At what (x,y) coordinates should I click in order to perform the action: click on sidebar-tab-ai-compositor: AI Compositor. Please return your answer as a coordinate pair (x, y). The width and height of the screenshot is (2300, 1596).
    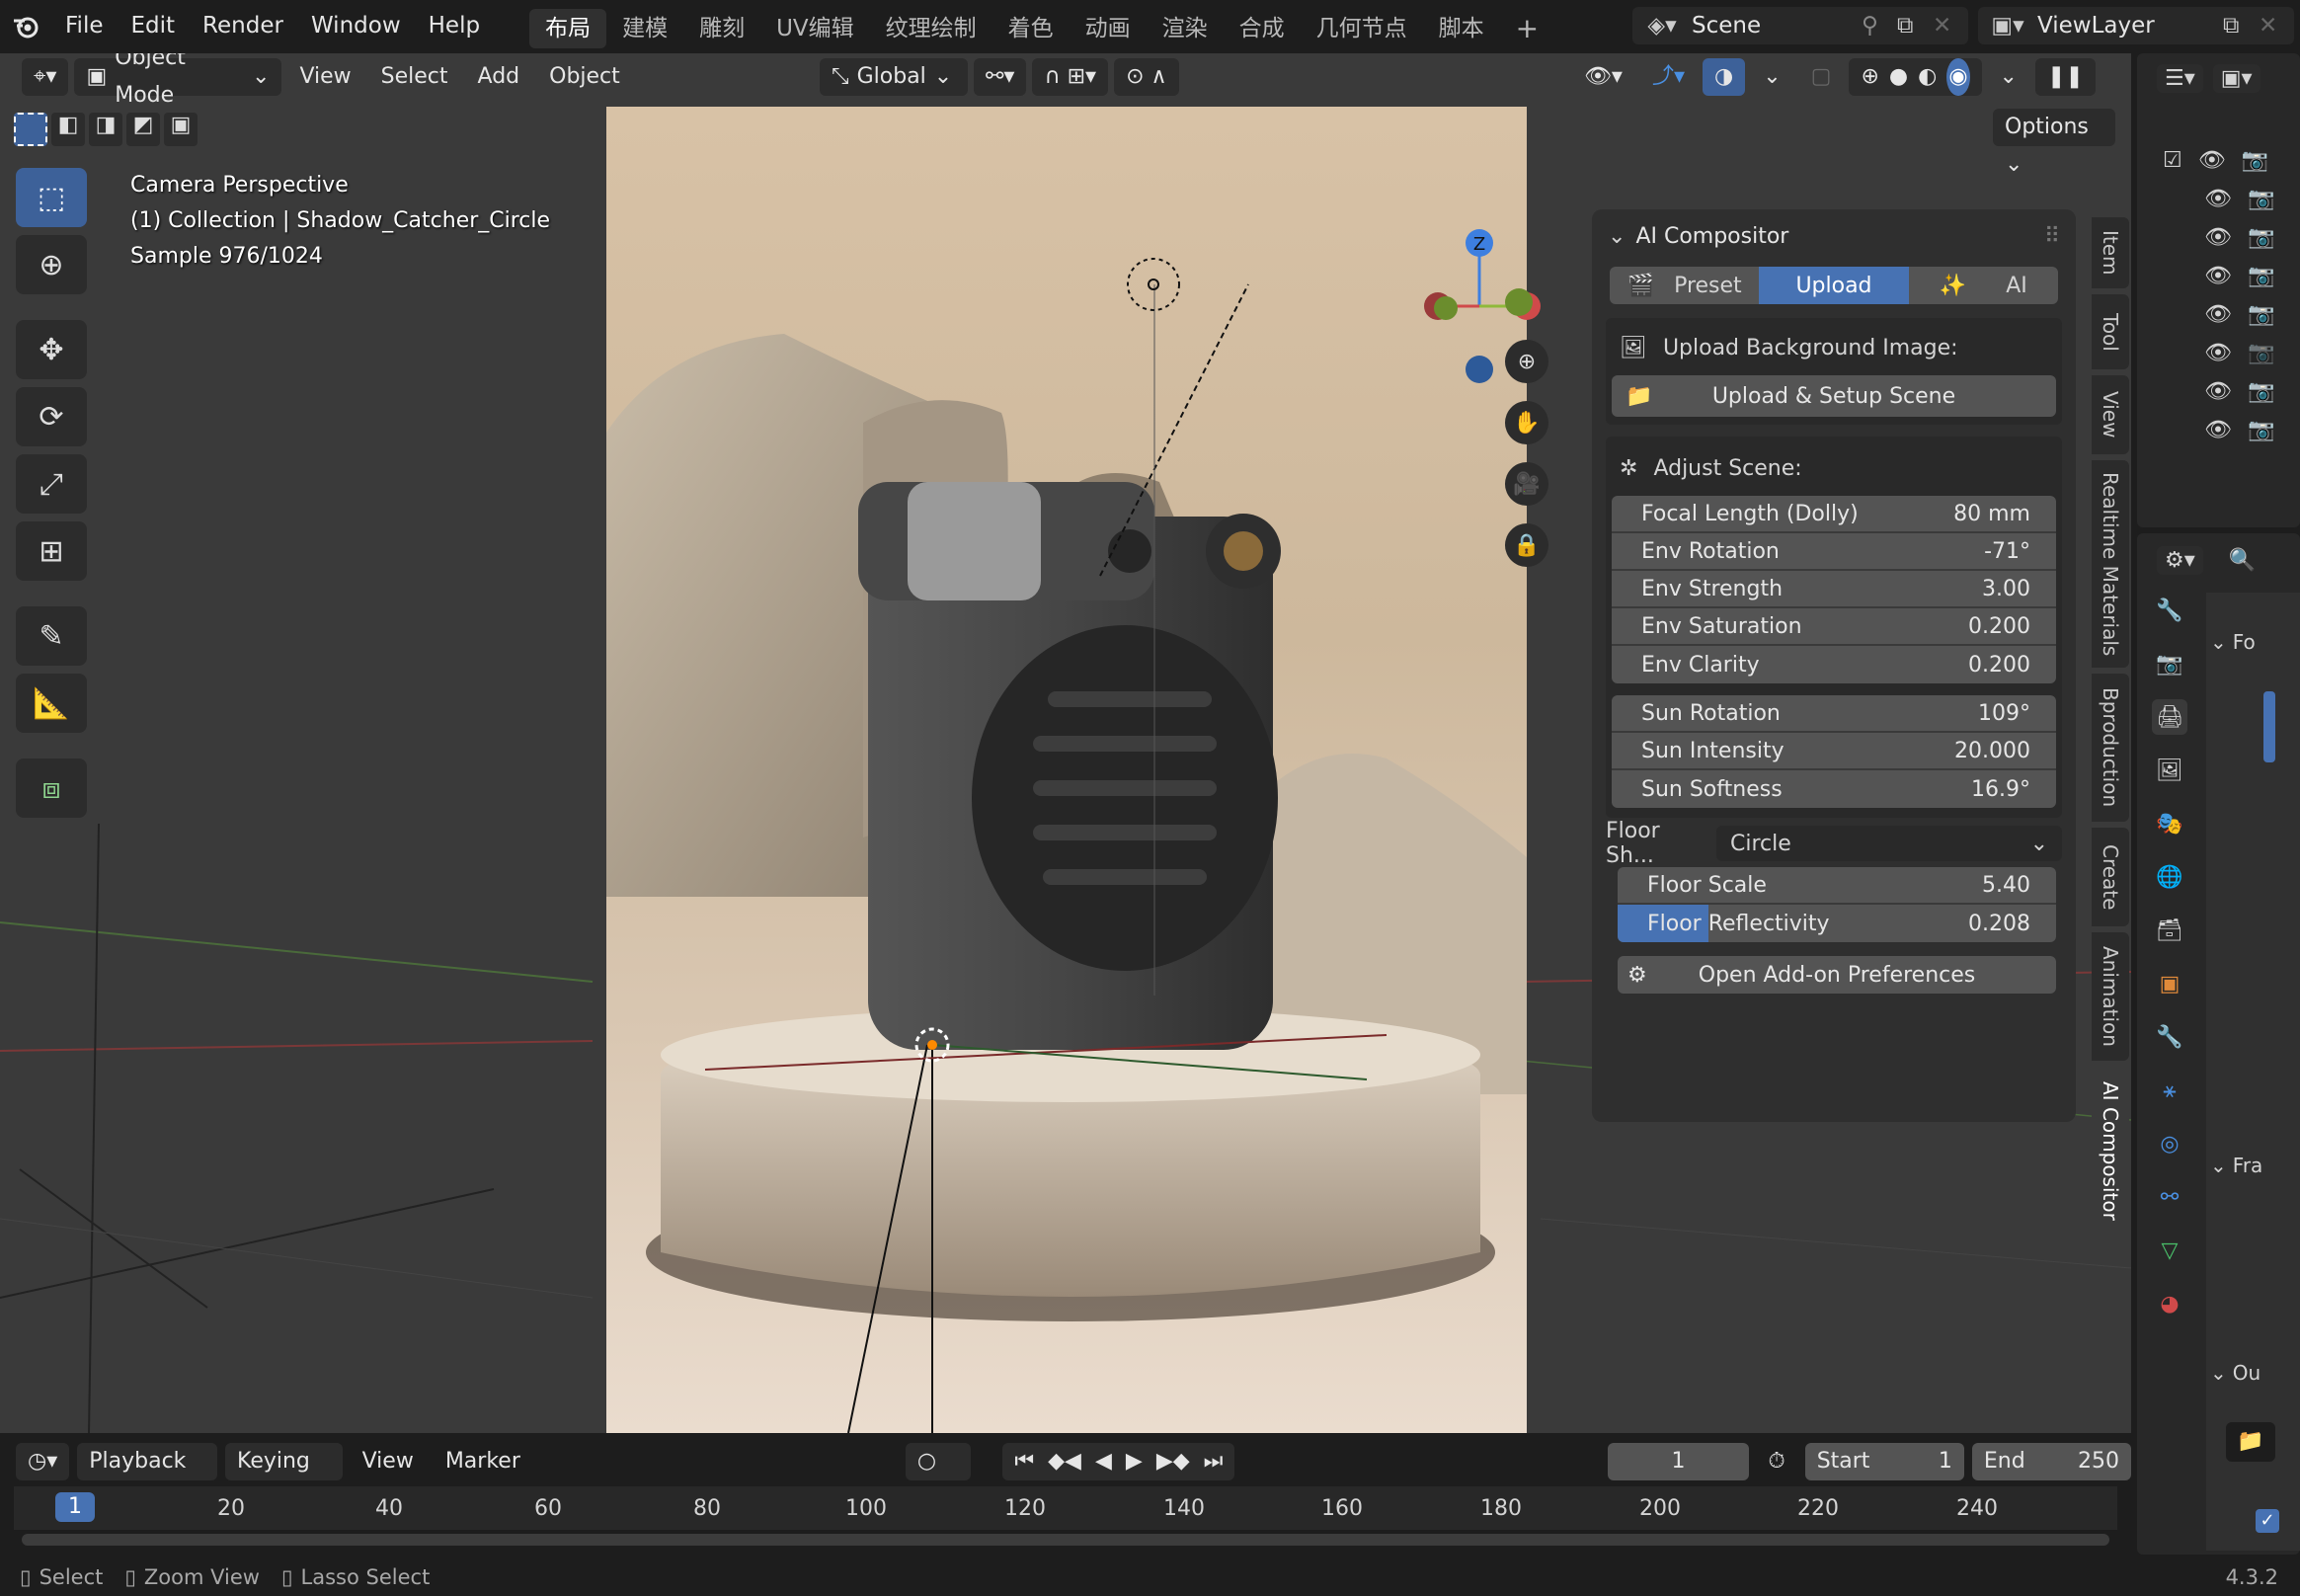
    Looking at the image, I should click on (2110, 1151).